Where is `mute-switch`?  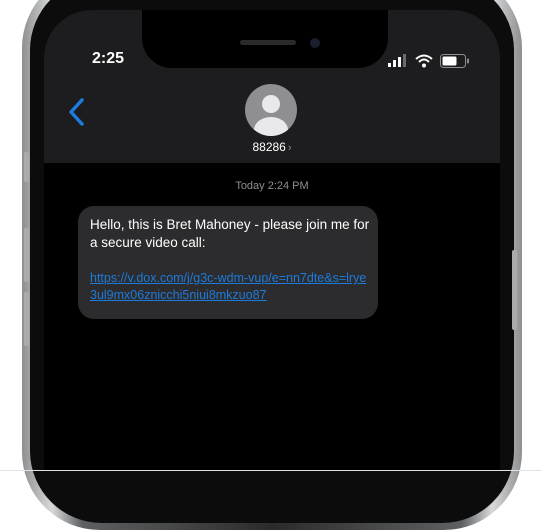 mute-switch is located at coordinates (26, 167).